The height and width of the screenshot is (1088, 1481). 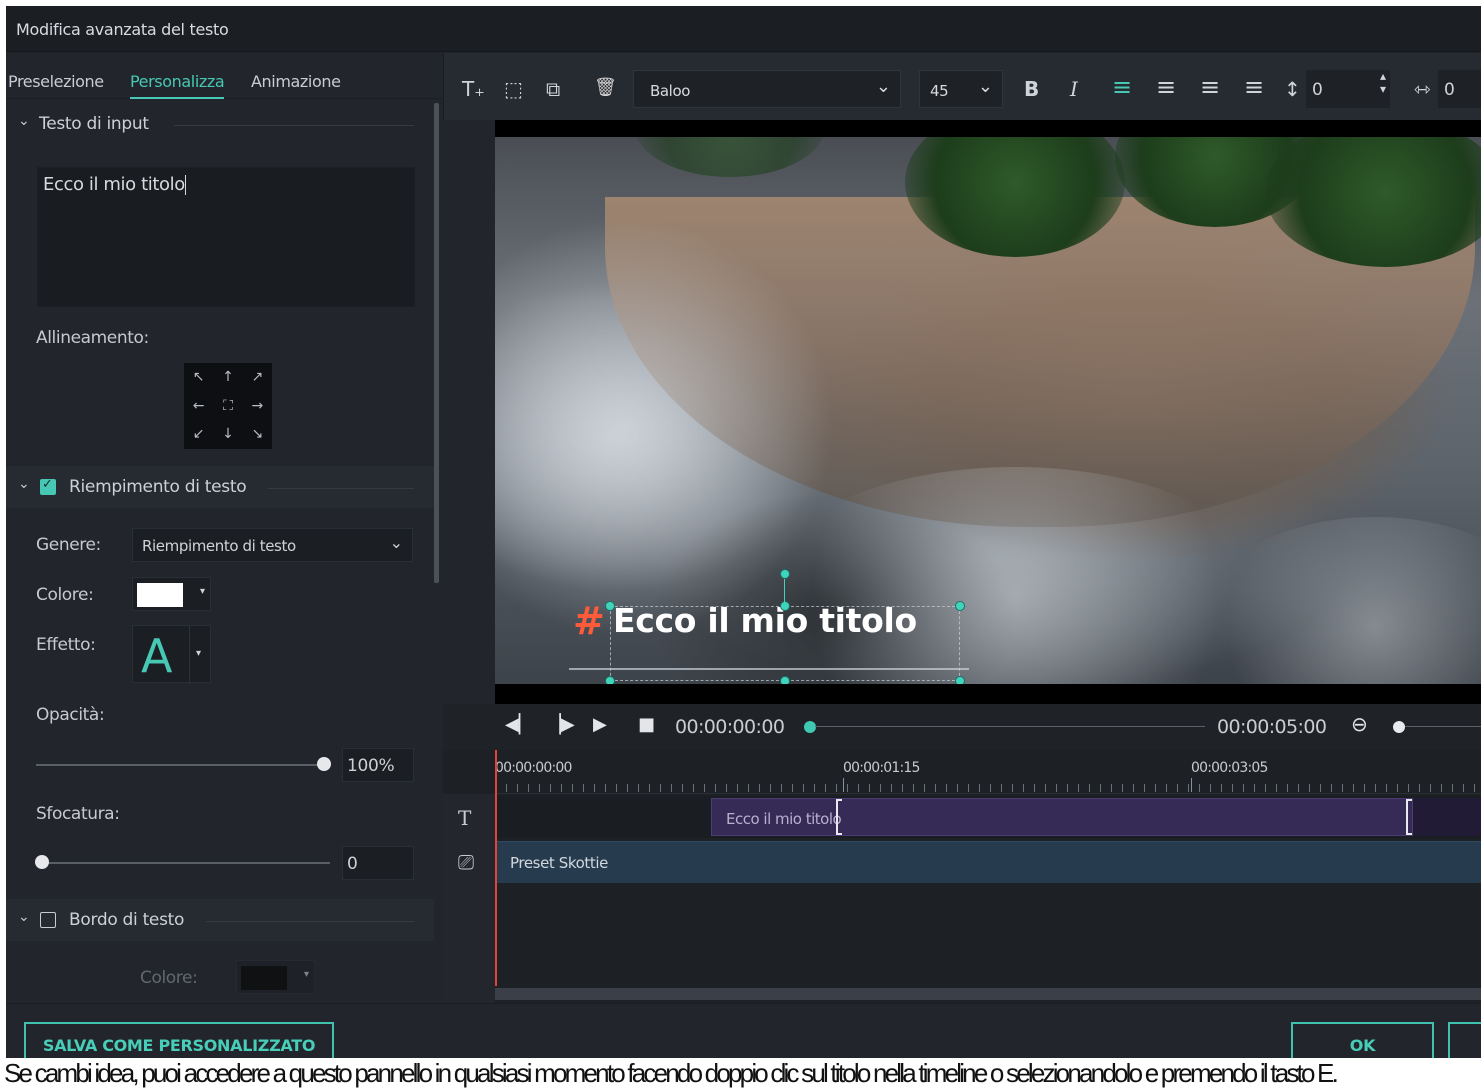 I want to click on bold-icon: B, so click(x=1031, y=89).